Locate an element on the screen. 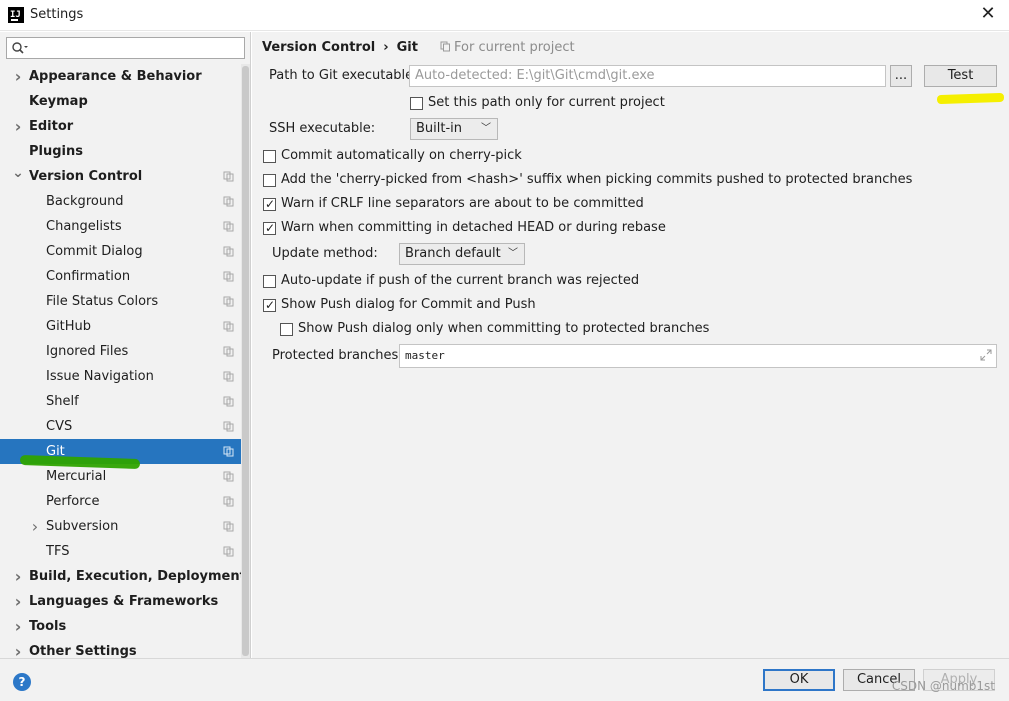 The width and height of the screenshot is (1009, 701). sidebar-item-file-status-colors: File Status Colors is located at coordinates (120, 301).